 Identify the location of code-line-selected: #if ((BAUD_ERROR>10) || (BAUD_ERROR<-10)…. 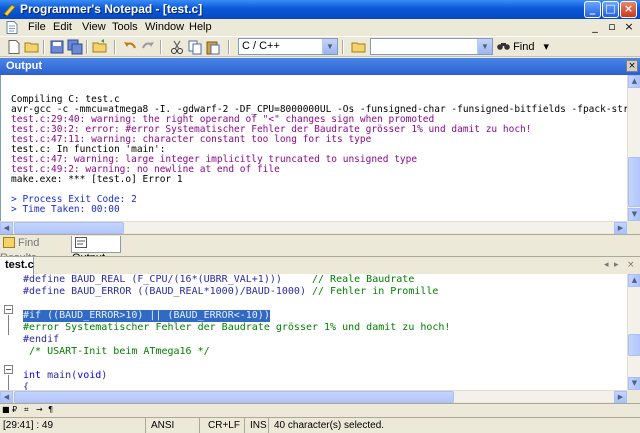
(146, 316).